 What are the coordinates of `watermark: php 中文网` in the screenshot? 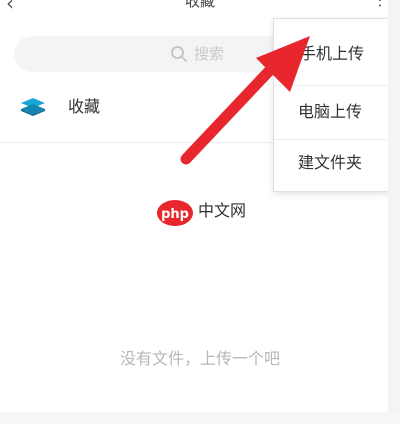 It's located at (202, 213).